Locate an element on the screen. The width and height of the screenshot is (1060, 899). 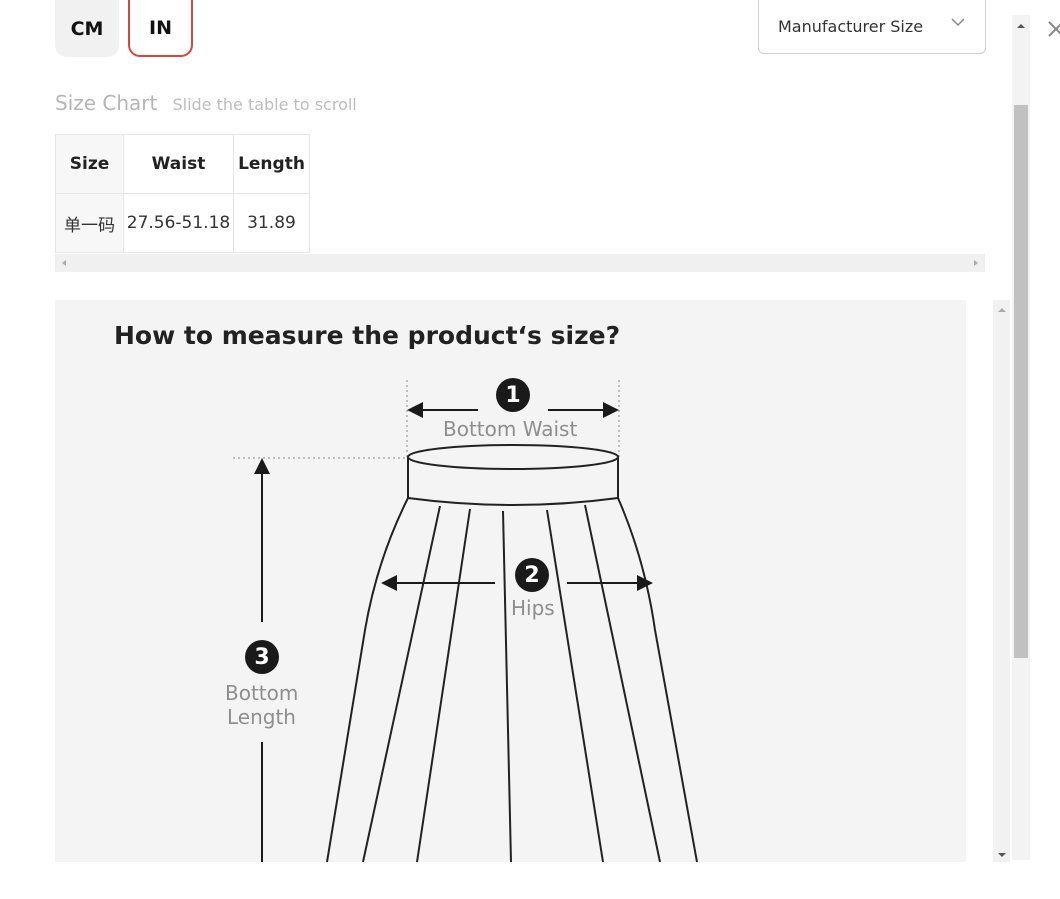
label-bottom-waist: Bottom Waist is located at coordinates (510, 429).